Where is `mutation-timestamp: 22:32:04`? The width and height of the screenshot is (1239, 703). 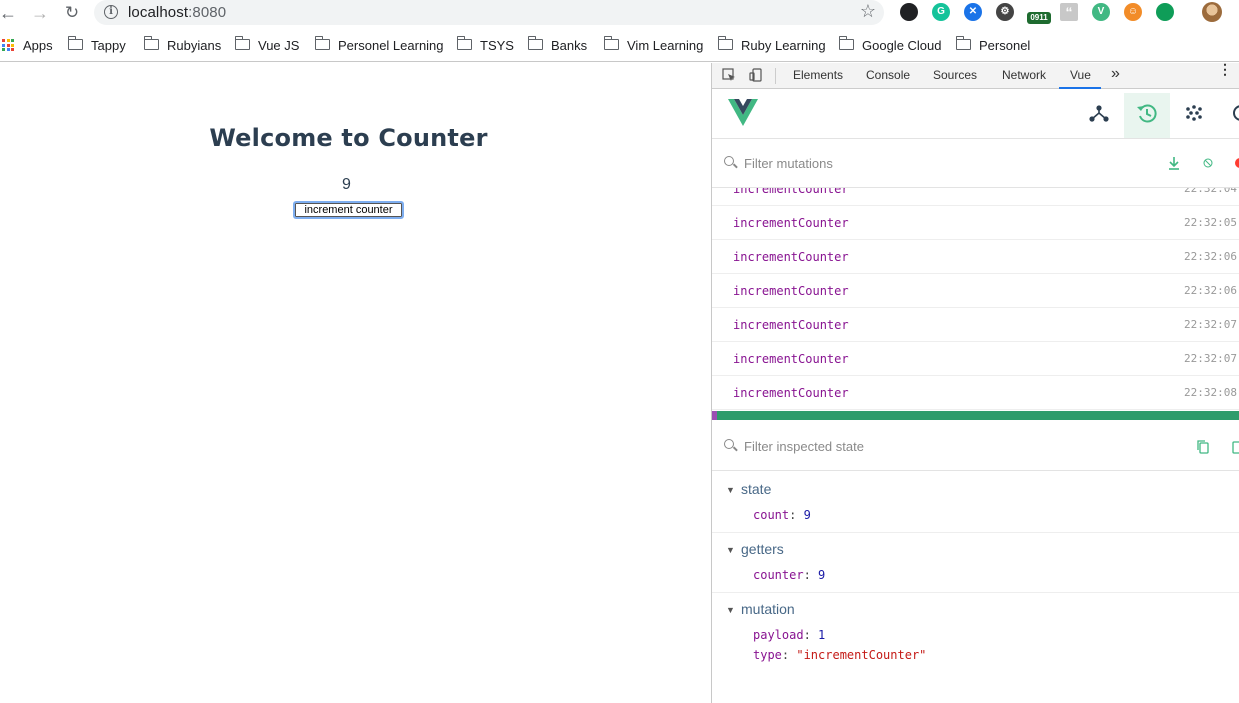 mutation-timestamp: 22:32:04 is located at coordinates (1210, 191).